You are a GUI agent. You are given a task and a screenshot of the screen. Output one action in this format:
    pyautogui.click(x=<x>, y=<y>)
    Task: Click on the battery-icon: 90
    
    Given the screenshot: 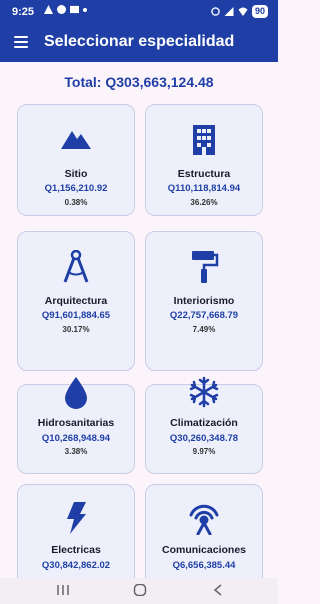 What is the action you would take?
    pyautogui.click(x=259, y=11)
    